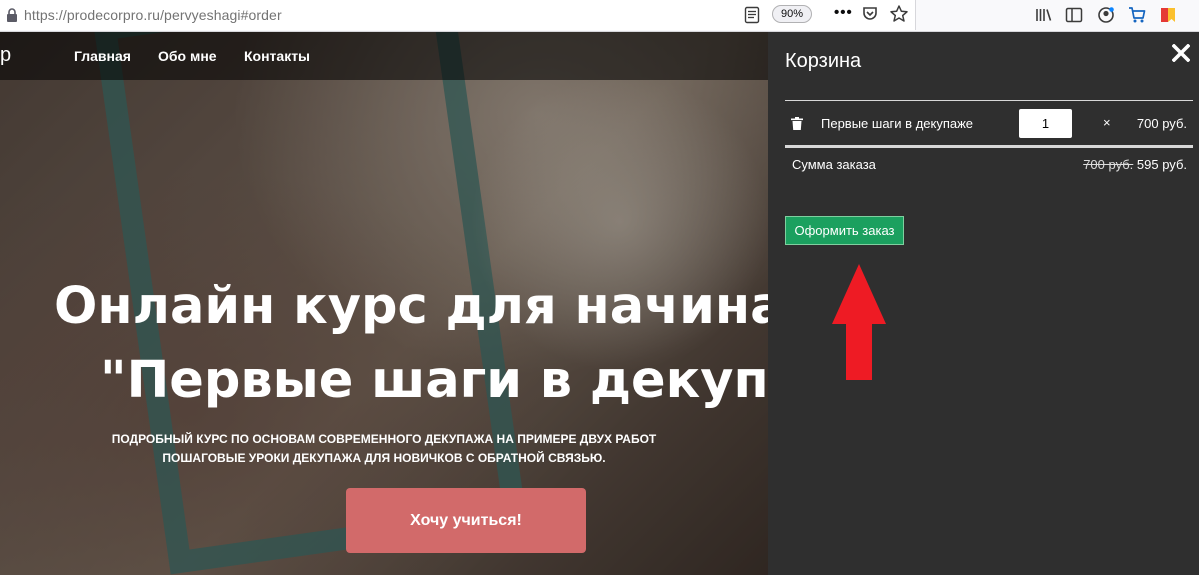 The image size is (1199, 575). I want to click on checkout-button: Оформить заказ, so click(844, 230).